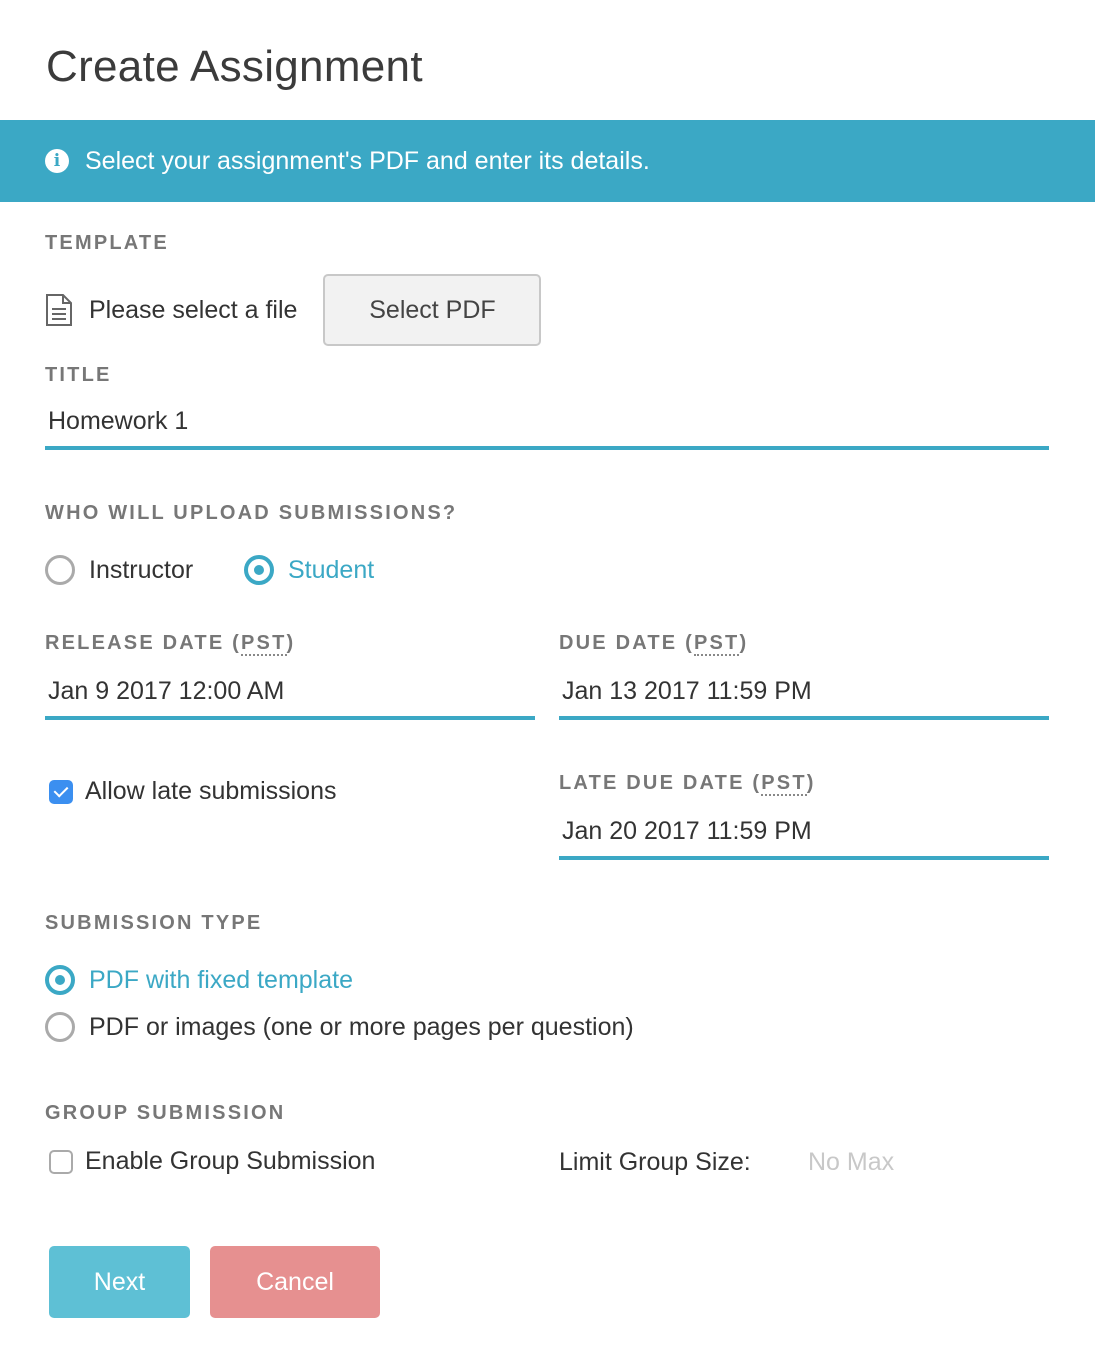 This screenshot has height=1370, width=1095. I want to click on enable-group-checkbox-row: Enable Group Submission, so click(212, 1161).